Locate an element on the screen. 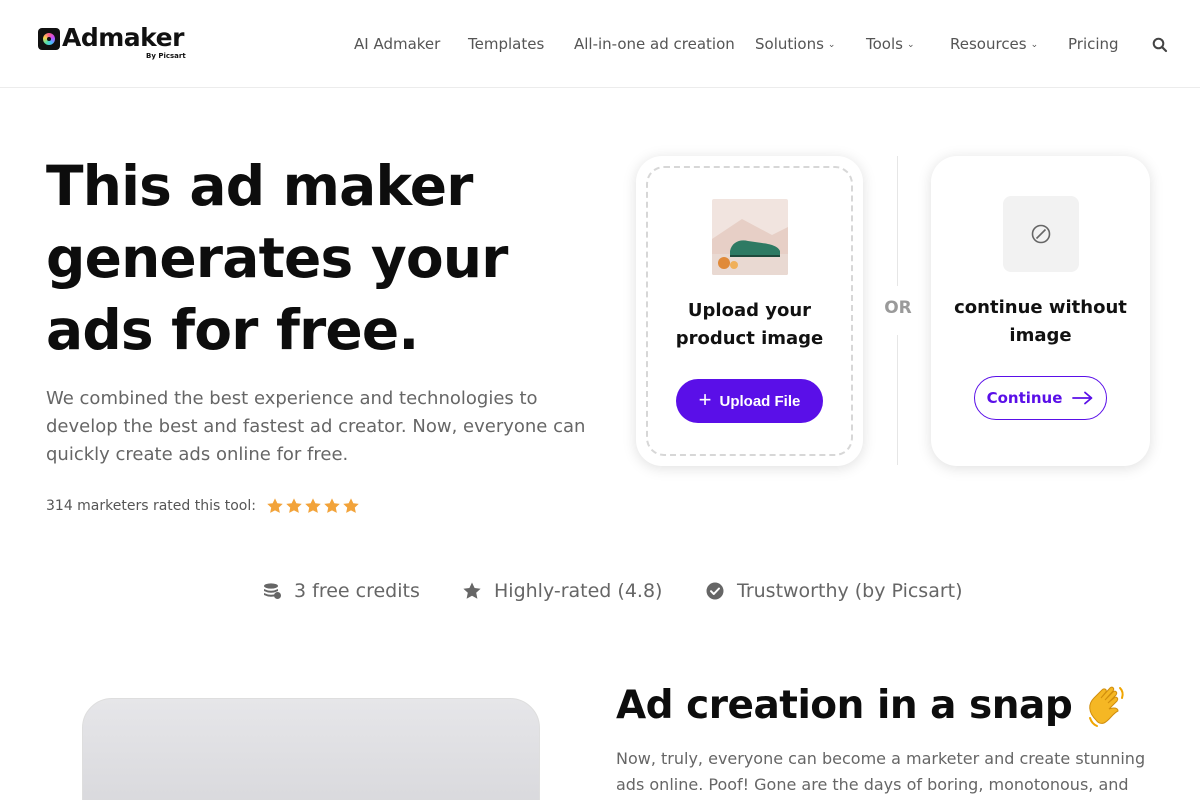  product-sample-image is located at coordinates (750, 237).